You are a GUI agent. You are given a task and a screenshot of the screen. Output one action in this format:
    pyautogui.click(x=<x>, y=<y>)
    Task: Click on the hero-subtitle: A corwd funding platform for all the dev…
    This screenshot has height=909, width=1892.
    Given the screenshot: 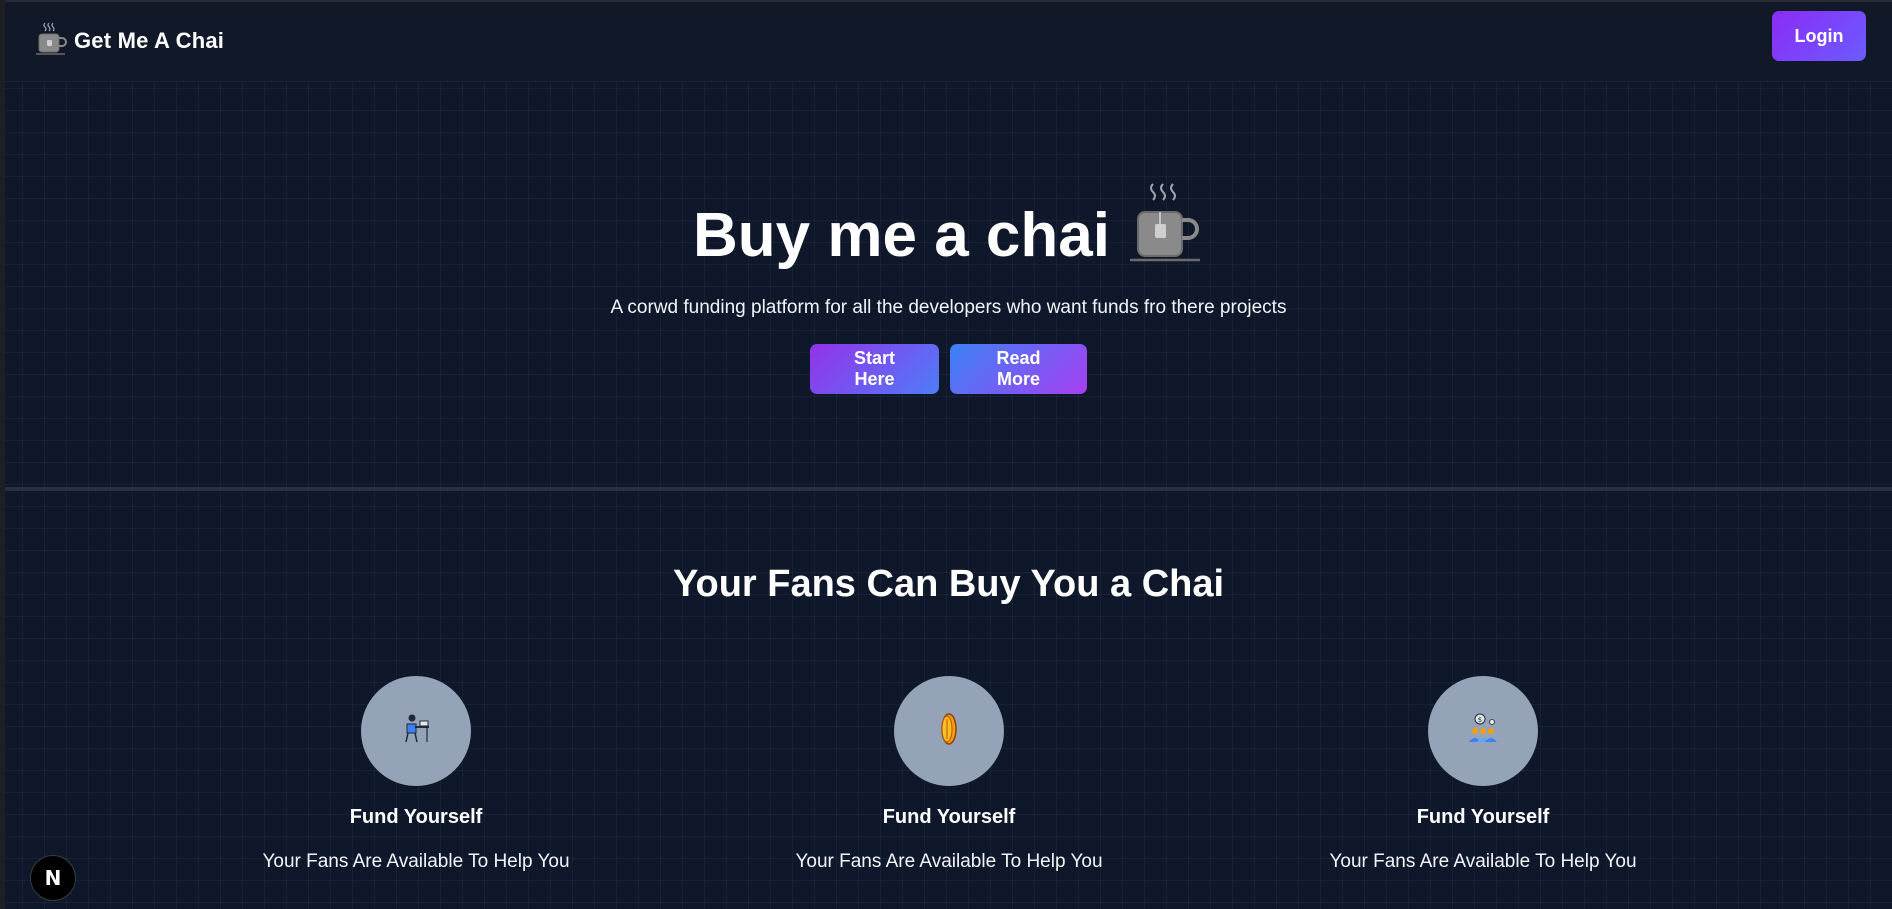 What is the action you would take?
    pyautogui.click(x=948, y=307)
    